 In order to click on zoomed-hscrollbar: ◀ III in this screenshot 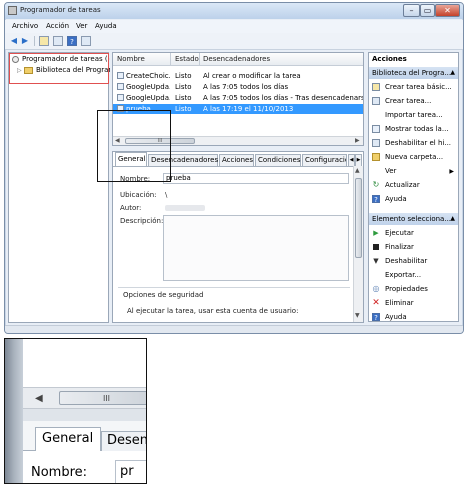, I will do `click(84, 398)`.